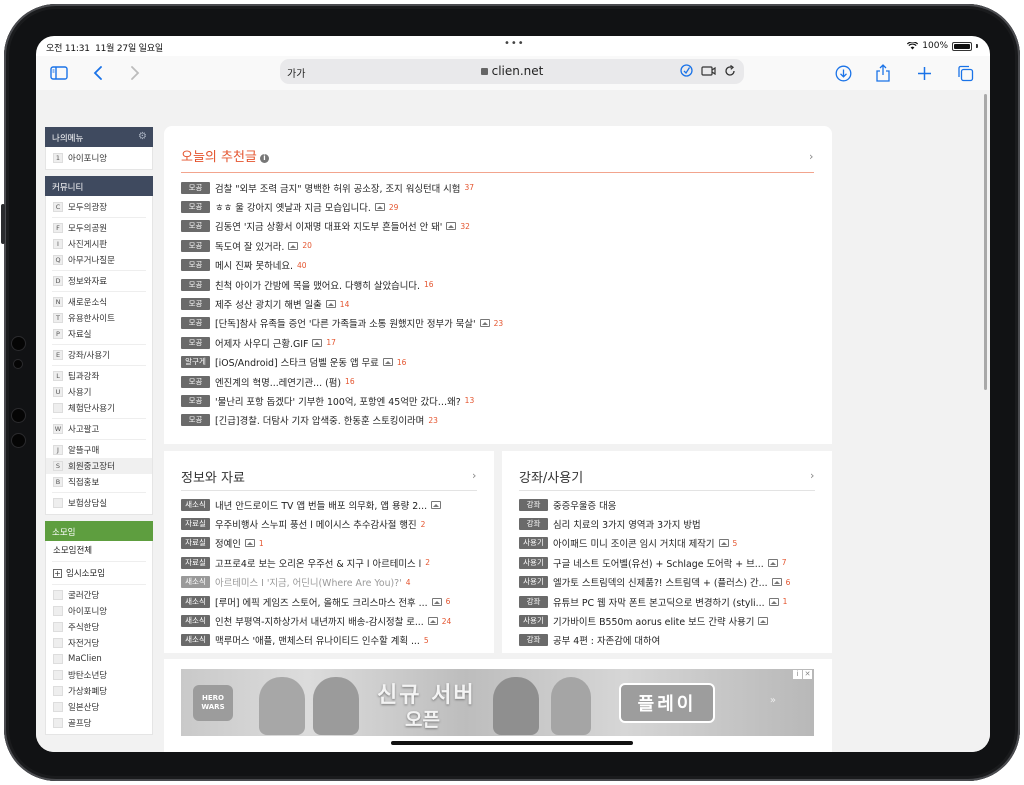 The width and height of the screenshot is (1024, 785). Describe the element at coordinates (99, 466) in the screenshot. I see `sidebar-item: S 회원중고장터` at that location.